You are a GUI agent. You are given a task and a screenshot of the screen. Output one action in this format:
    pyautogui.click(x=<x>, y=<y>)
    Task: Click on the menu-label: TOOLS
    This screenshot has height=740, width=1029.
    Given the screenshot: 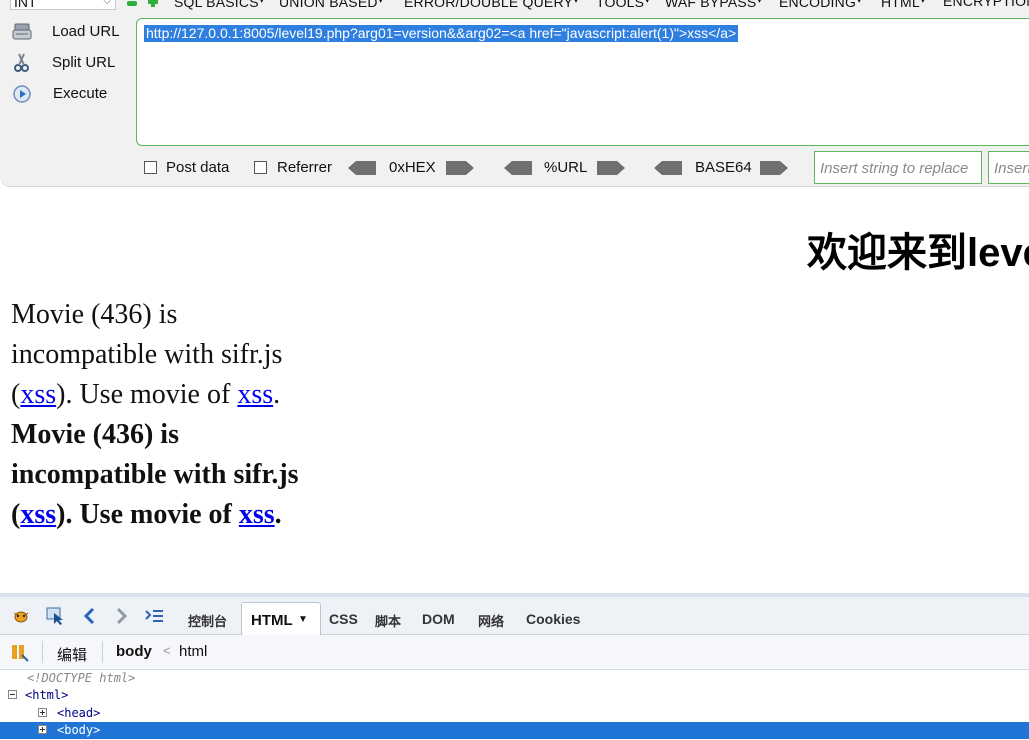 What is the action you would take?
    pyautogui.click(x=620, y=5)
    